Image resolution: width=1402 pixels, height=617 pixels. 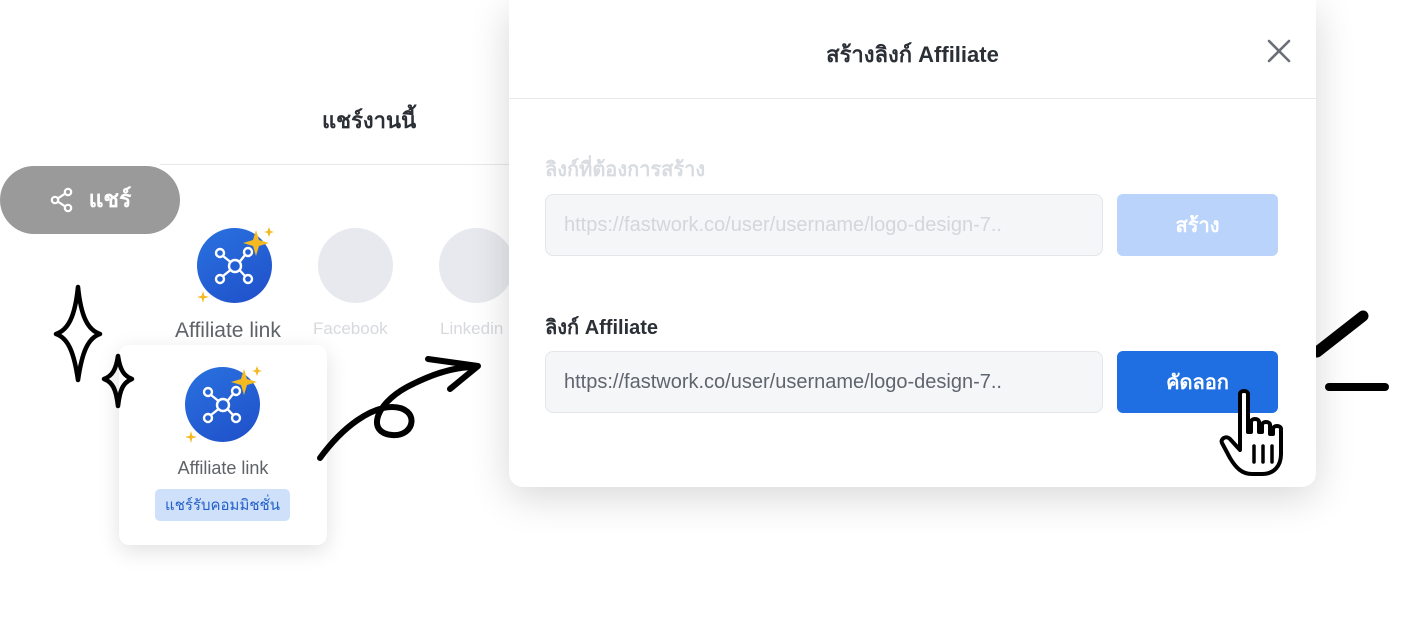 What do you see at coordinates (369, 120) in the screenshot?
I see `share-panel-title: แชร์งานนี้` at bounding box center [369, 120].